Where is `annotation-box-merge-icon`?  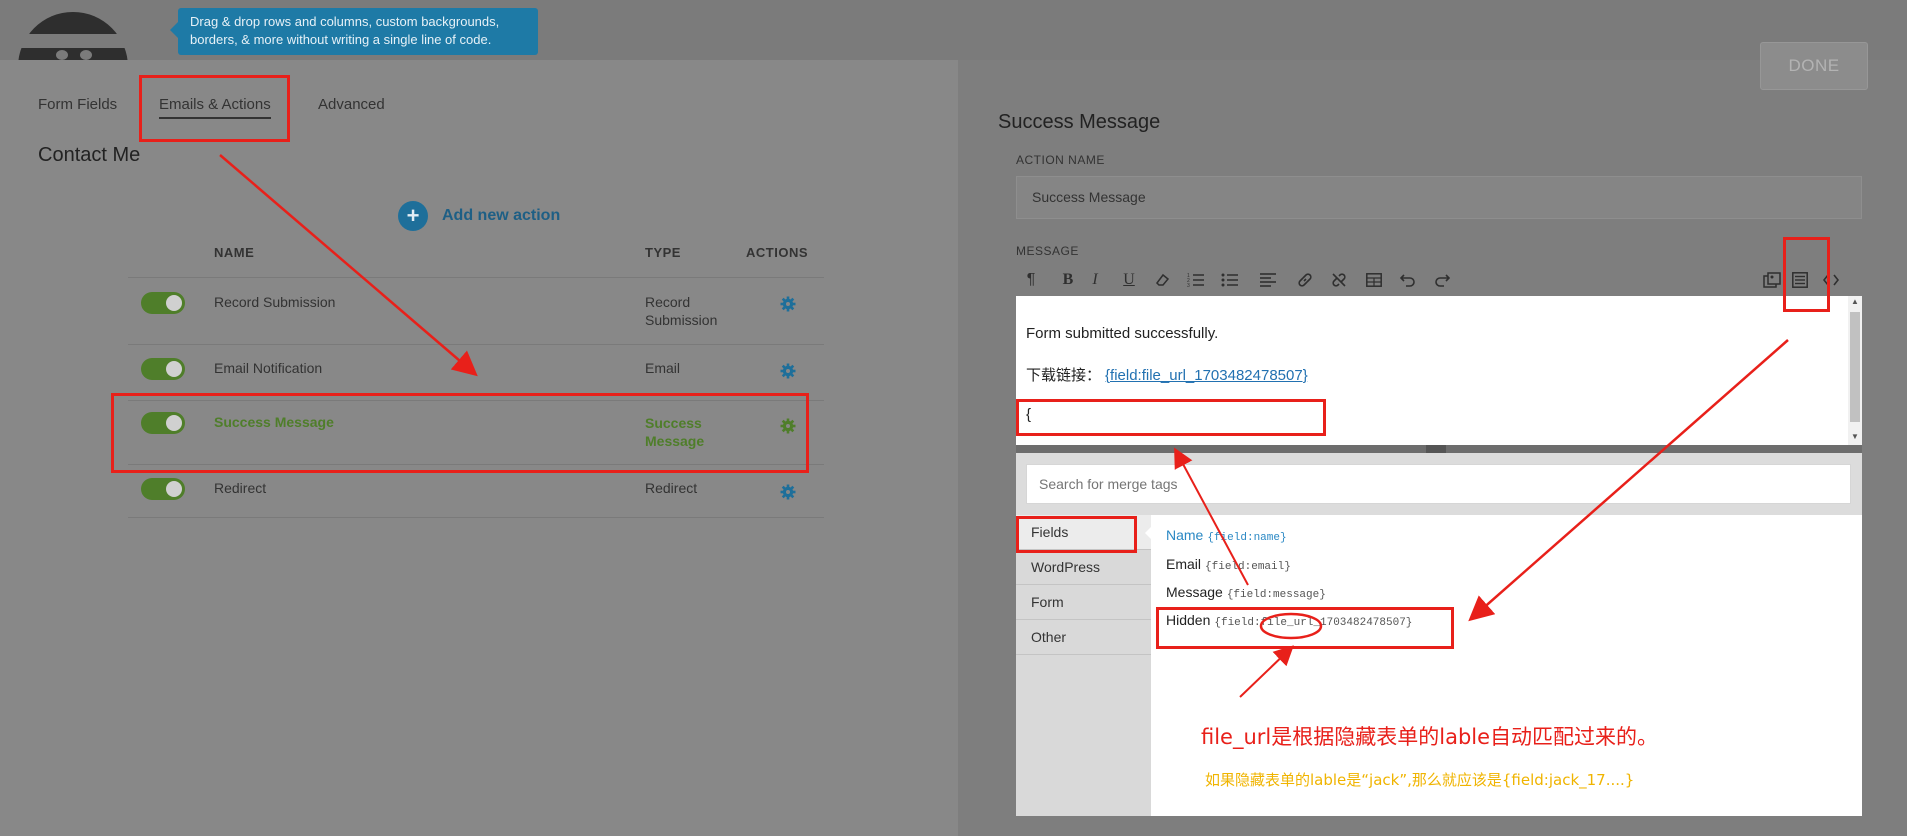 annotation-box-merge-icon is located at coordinates (1806, 274).